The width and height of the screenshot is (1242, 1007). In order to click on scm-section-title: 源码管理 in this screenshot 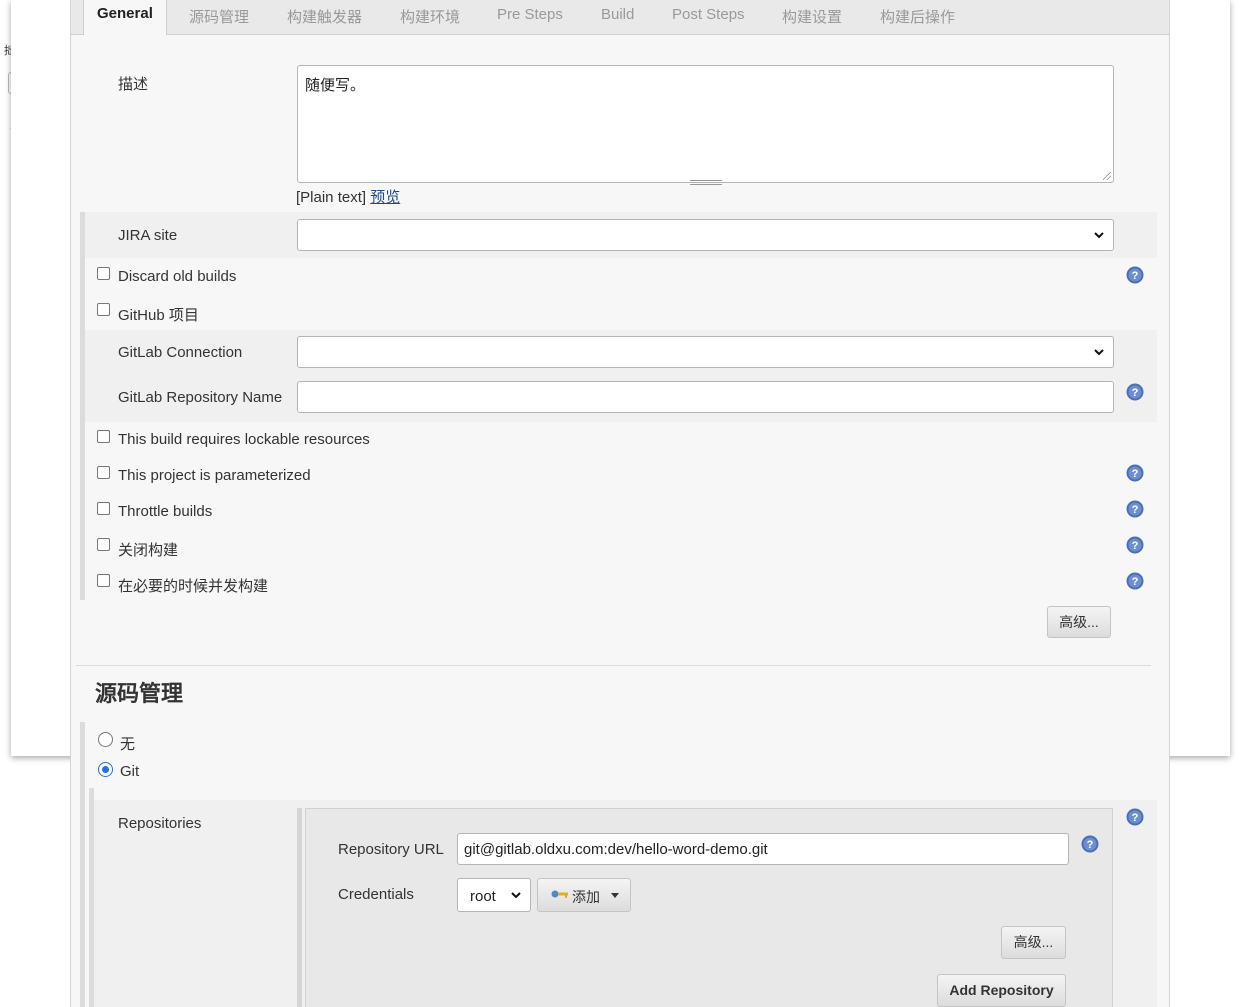, I will do `click(139, 693)`.